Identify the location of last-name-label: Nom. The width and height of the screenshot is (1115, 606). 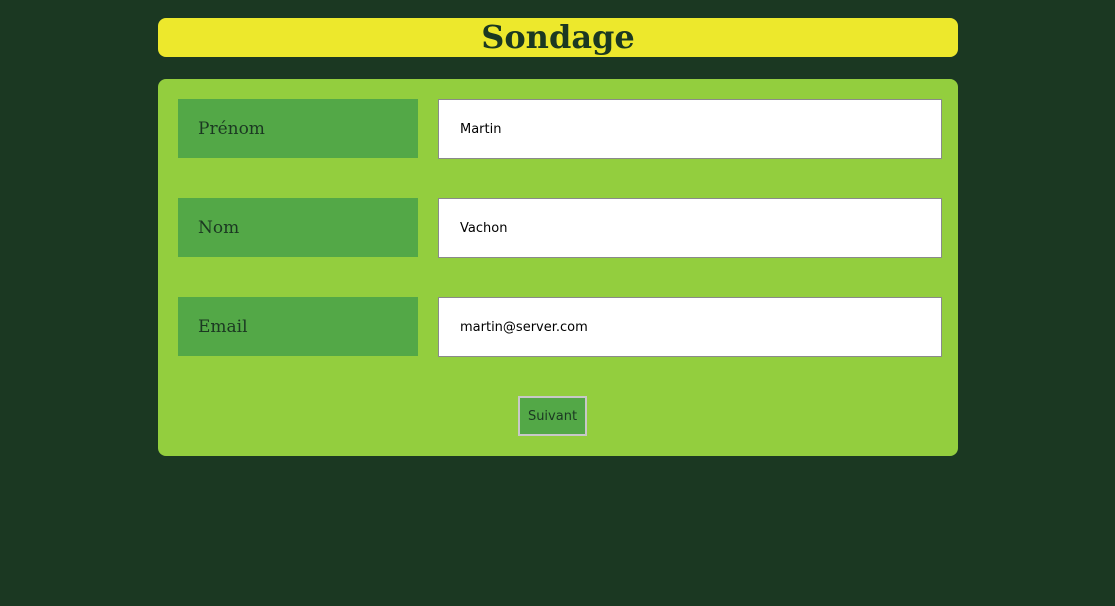
(298, 227).